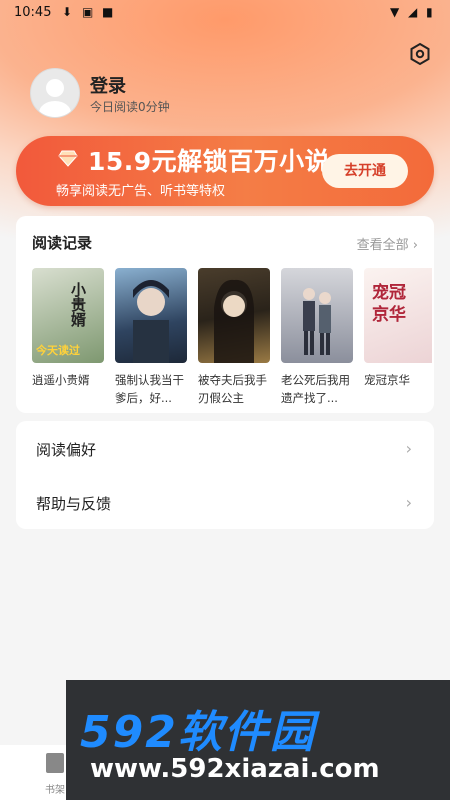 This screenshot has width=450, height=800. I want to click on menu-item-help-feedback: 帮助与反馈 ›, so click(225, 502).